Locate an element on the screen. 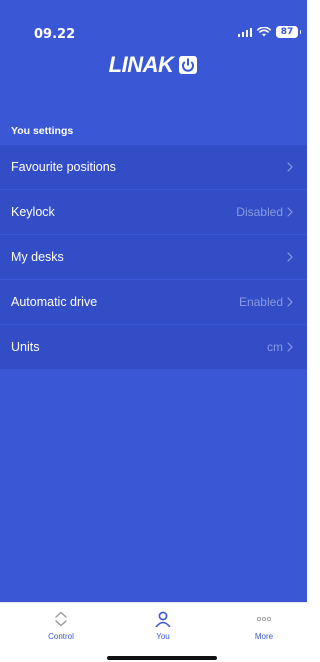 The width and height of the screenshot is (320, 662). setting-value: cm is located at coordinates (275, 347).